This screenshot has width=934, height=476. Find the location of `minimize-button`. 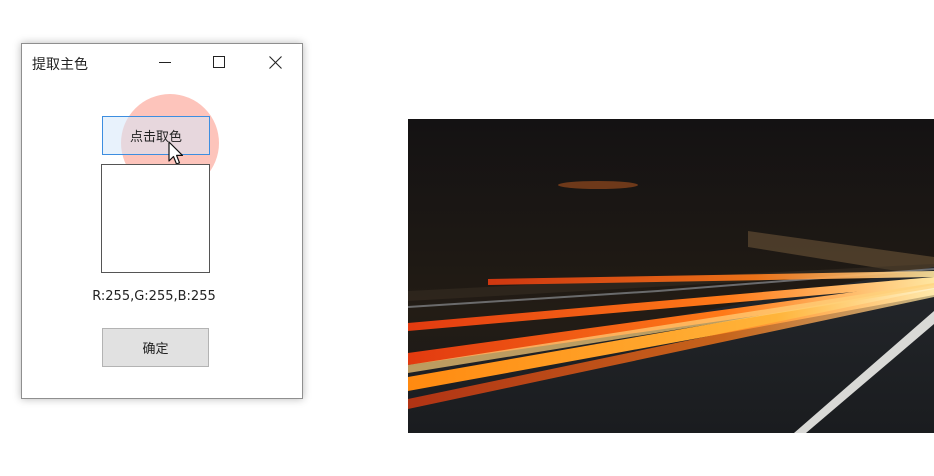

minimize-button is located at coordinates (165, 62).